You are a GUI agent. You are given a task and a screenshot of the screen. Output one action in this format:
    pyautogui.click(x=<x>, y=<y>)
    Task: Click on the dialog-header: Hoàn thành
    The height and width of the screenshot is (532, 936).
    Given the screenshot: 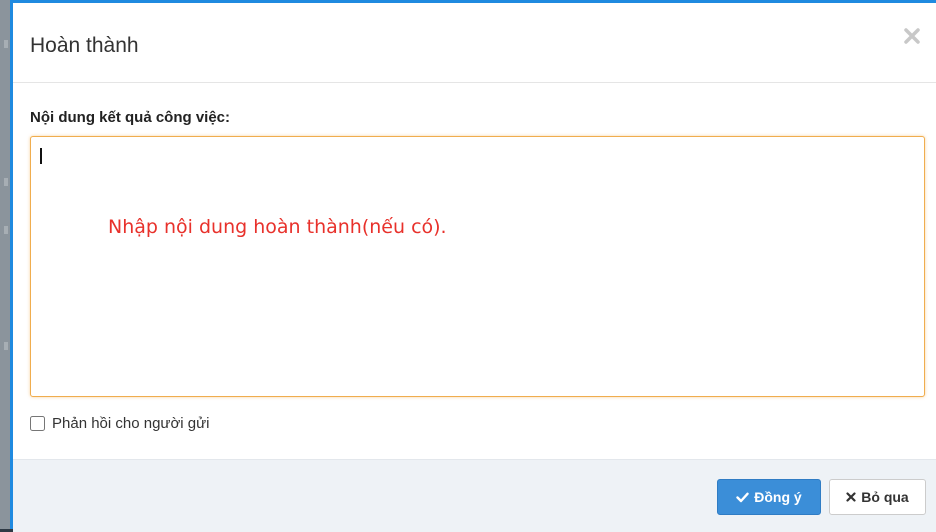 What is the action you would take?
    pyautogui.click(x=474, y=43)
    